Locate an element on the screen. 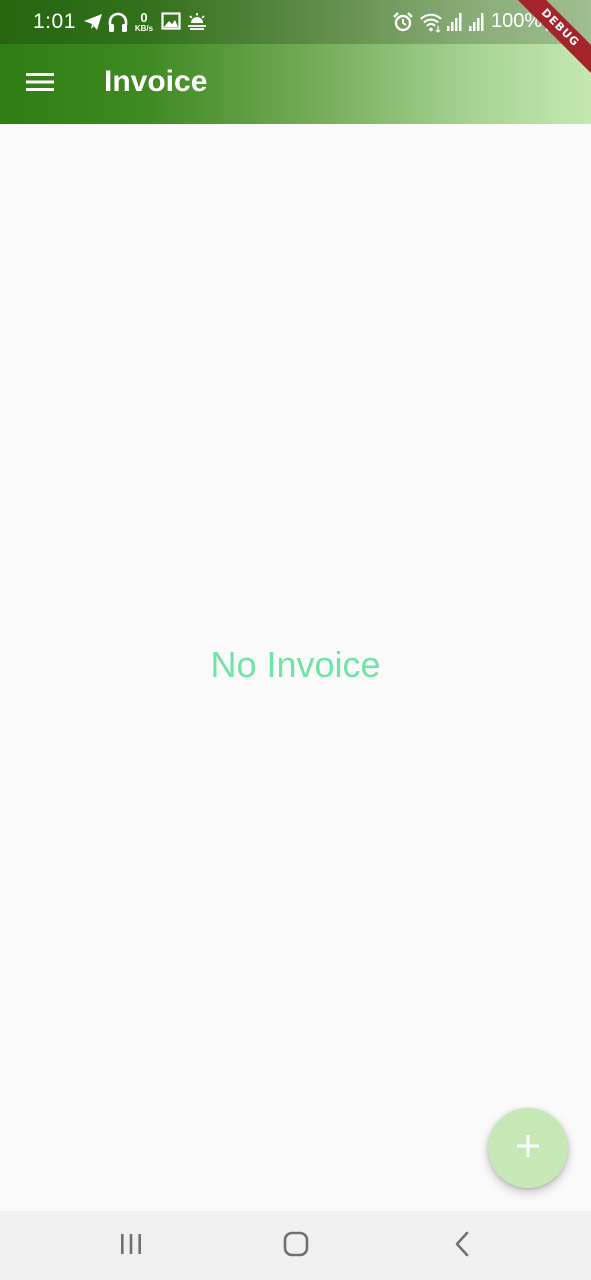 The height and width of the screenshot is (1280, 591). add-invoice-button is located at coordinates (528, 1148).